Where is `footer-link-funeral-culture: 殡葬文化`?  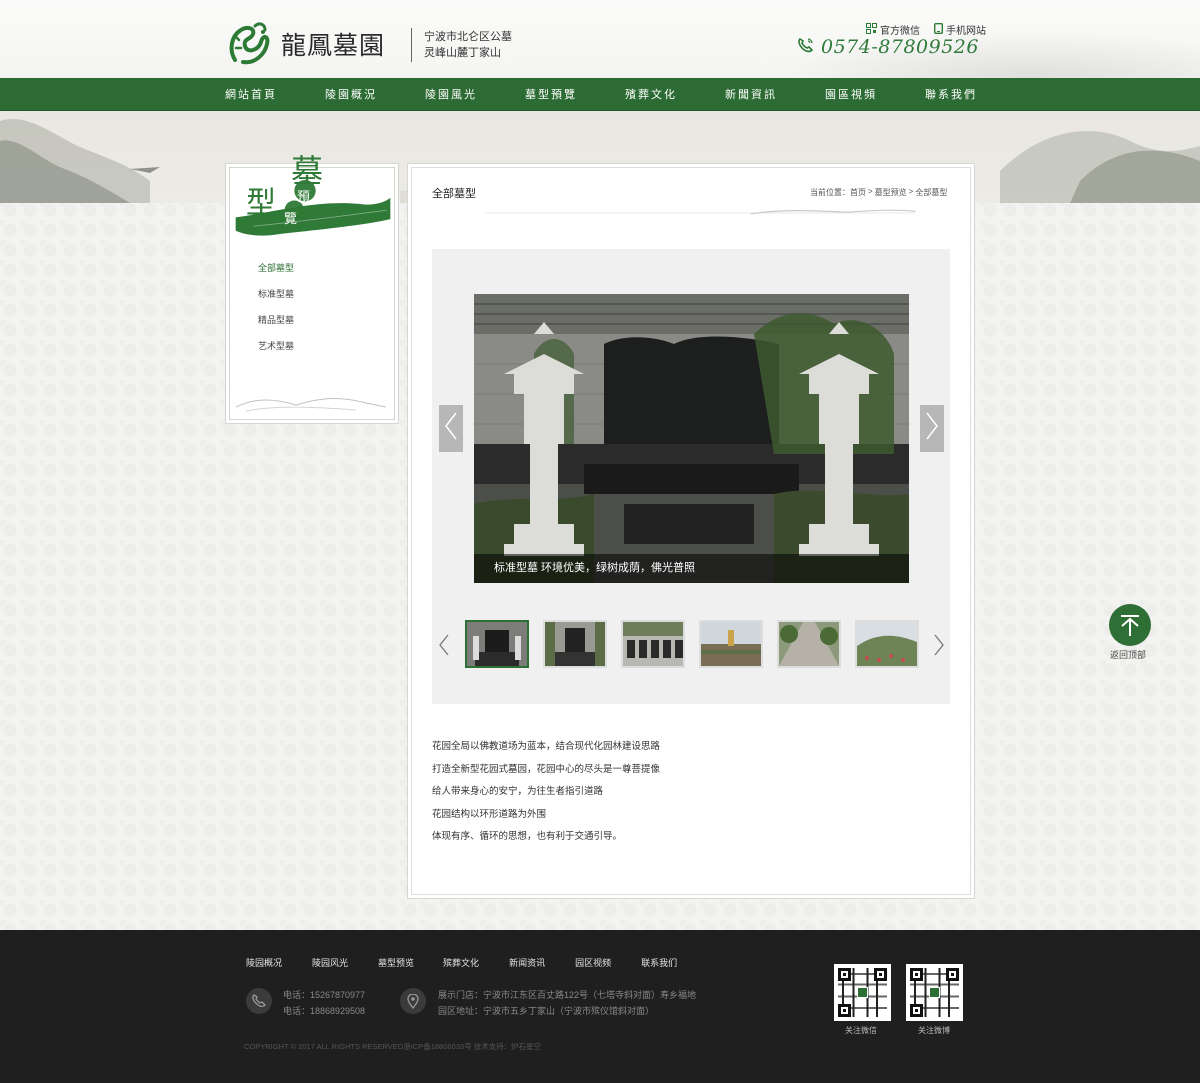
footer-link-funeral-culture: 殡葬文化 is located at coordinates (461, 962).